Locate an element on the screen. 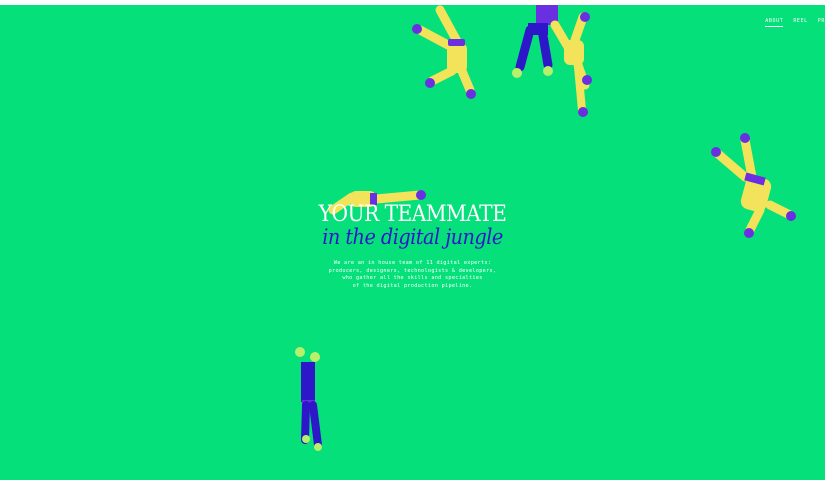  page-subtitle: in the digital jungle is located at coordinates (412, 237).